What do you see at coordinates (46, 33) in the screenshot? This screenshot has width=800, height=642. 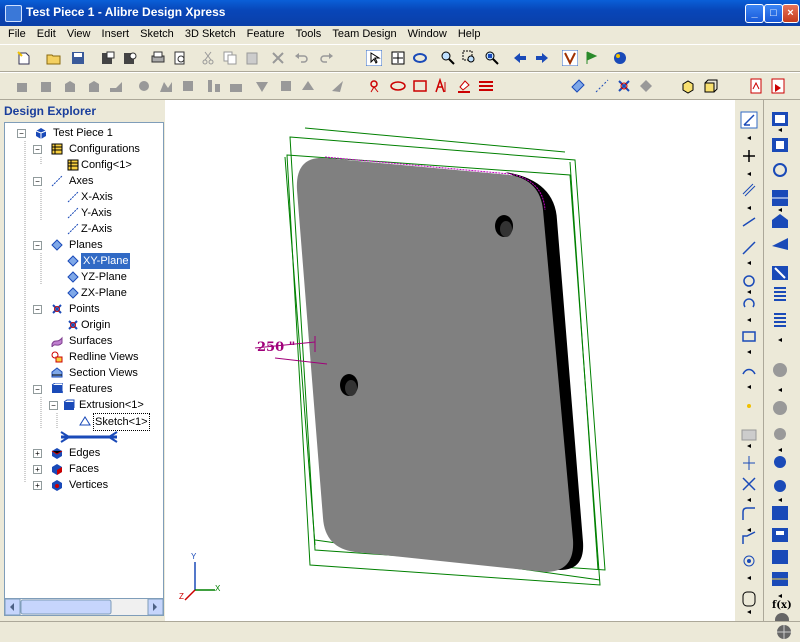 I see `menu-edit: Edit` at bounding box center [46, 33].